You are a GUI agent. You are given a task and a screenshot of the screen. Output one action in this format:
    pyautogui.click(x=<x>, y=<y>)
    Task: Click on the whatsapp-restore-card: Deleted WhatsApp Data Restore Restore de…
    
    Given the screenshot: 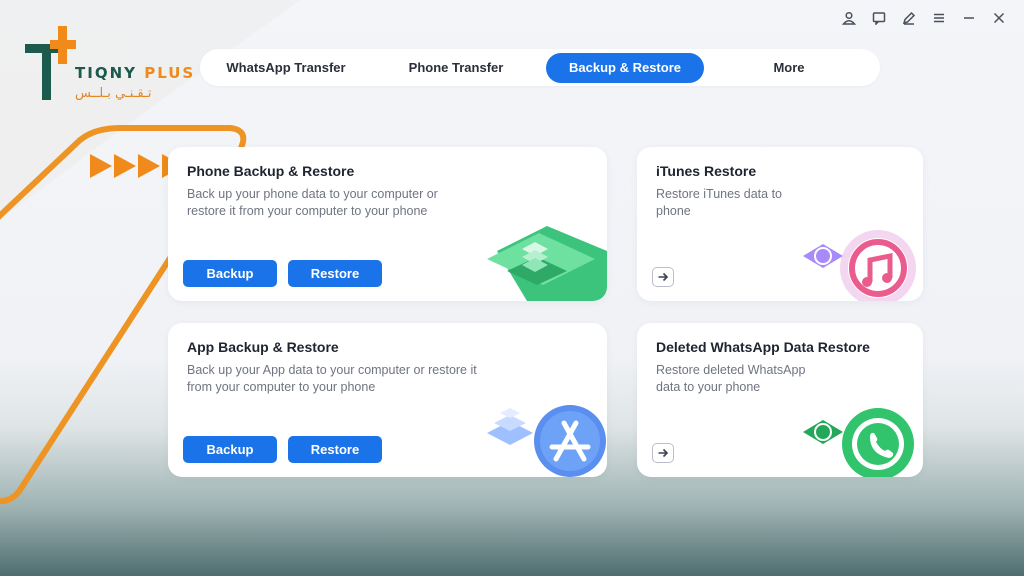 What is the action you would take?
    pyautogui.click(x=780, y=400)
    